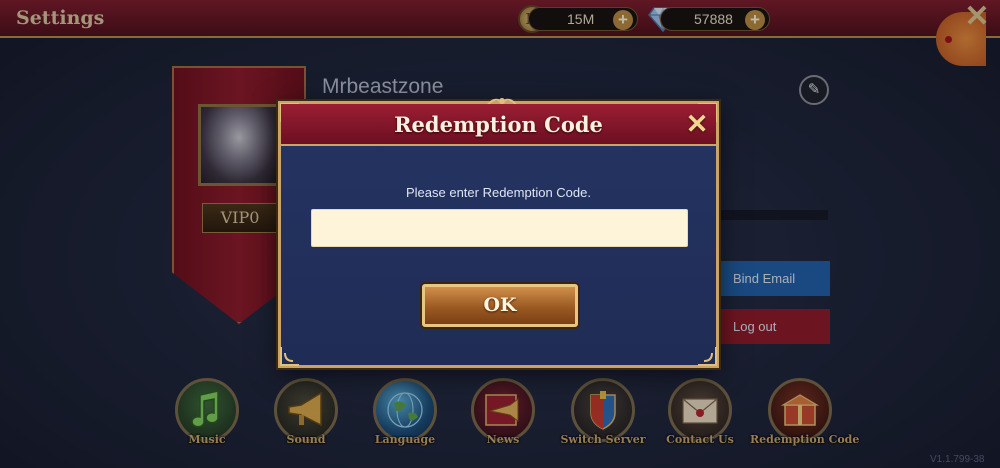 Image resolution: width=1000 pixels, height=468 pixels. I want to click on ok-button: OK, so click(500, 305).